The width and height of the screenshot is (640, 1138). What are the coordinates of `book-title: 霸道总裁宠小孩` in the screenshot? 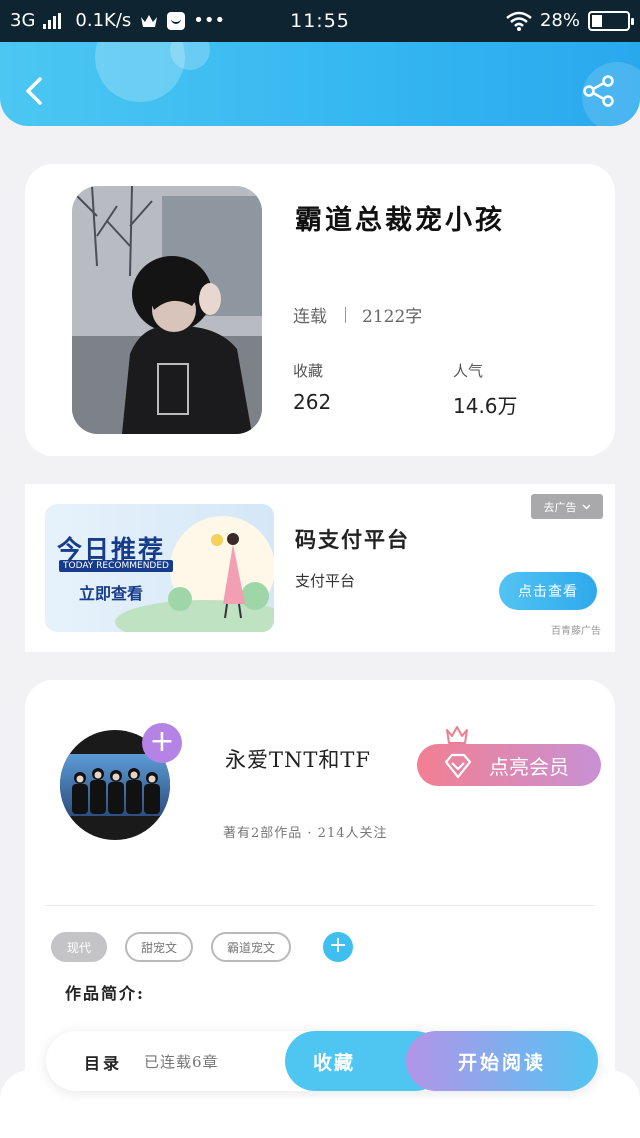 It's located at (400, 220).